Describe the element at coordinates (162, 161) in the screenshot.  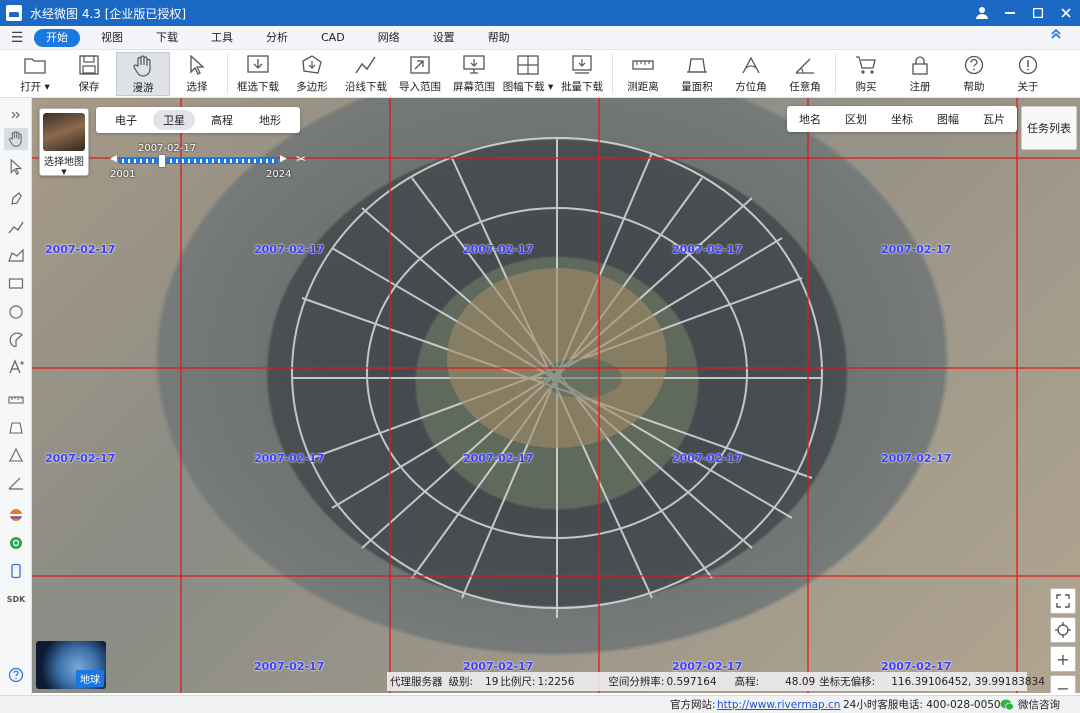
I see `timeline-slider-handle` at that location.